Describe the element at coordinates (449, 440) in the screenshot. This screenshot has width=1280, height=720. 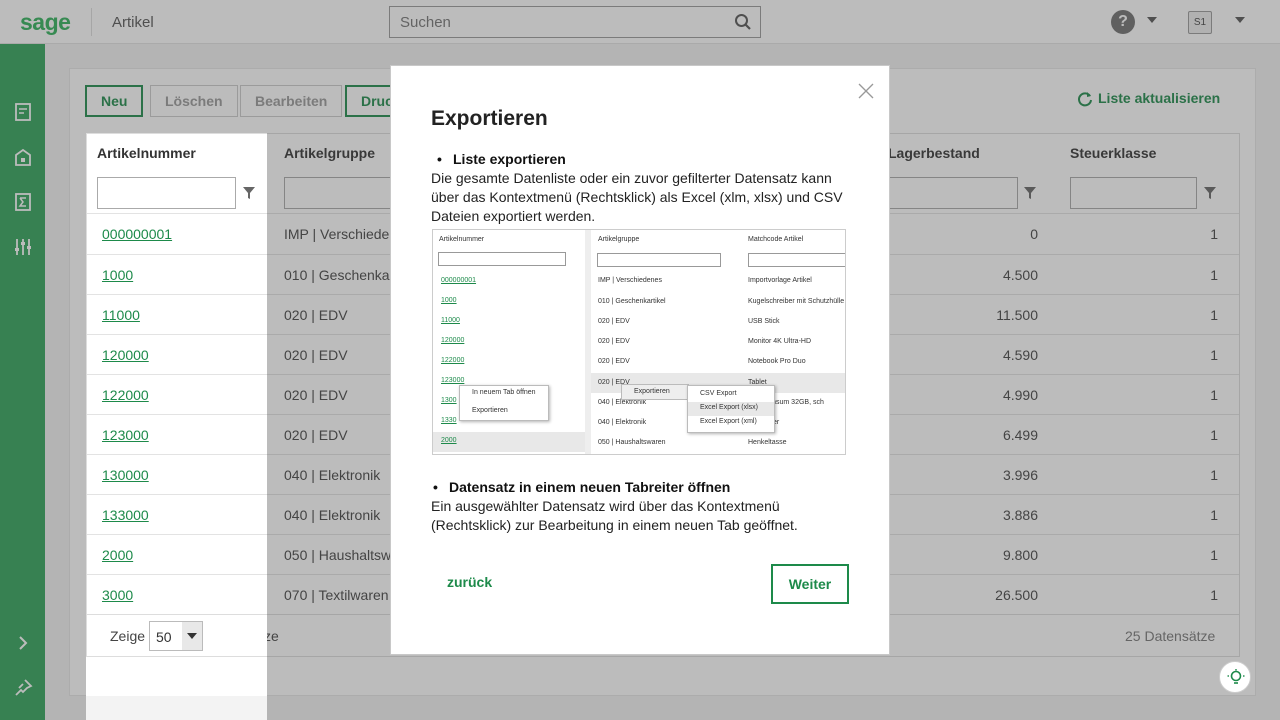
I see `illustration-cell: 2000` at that location.